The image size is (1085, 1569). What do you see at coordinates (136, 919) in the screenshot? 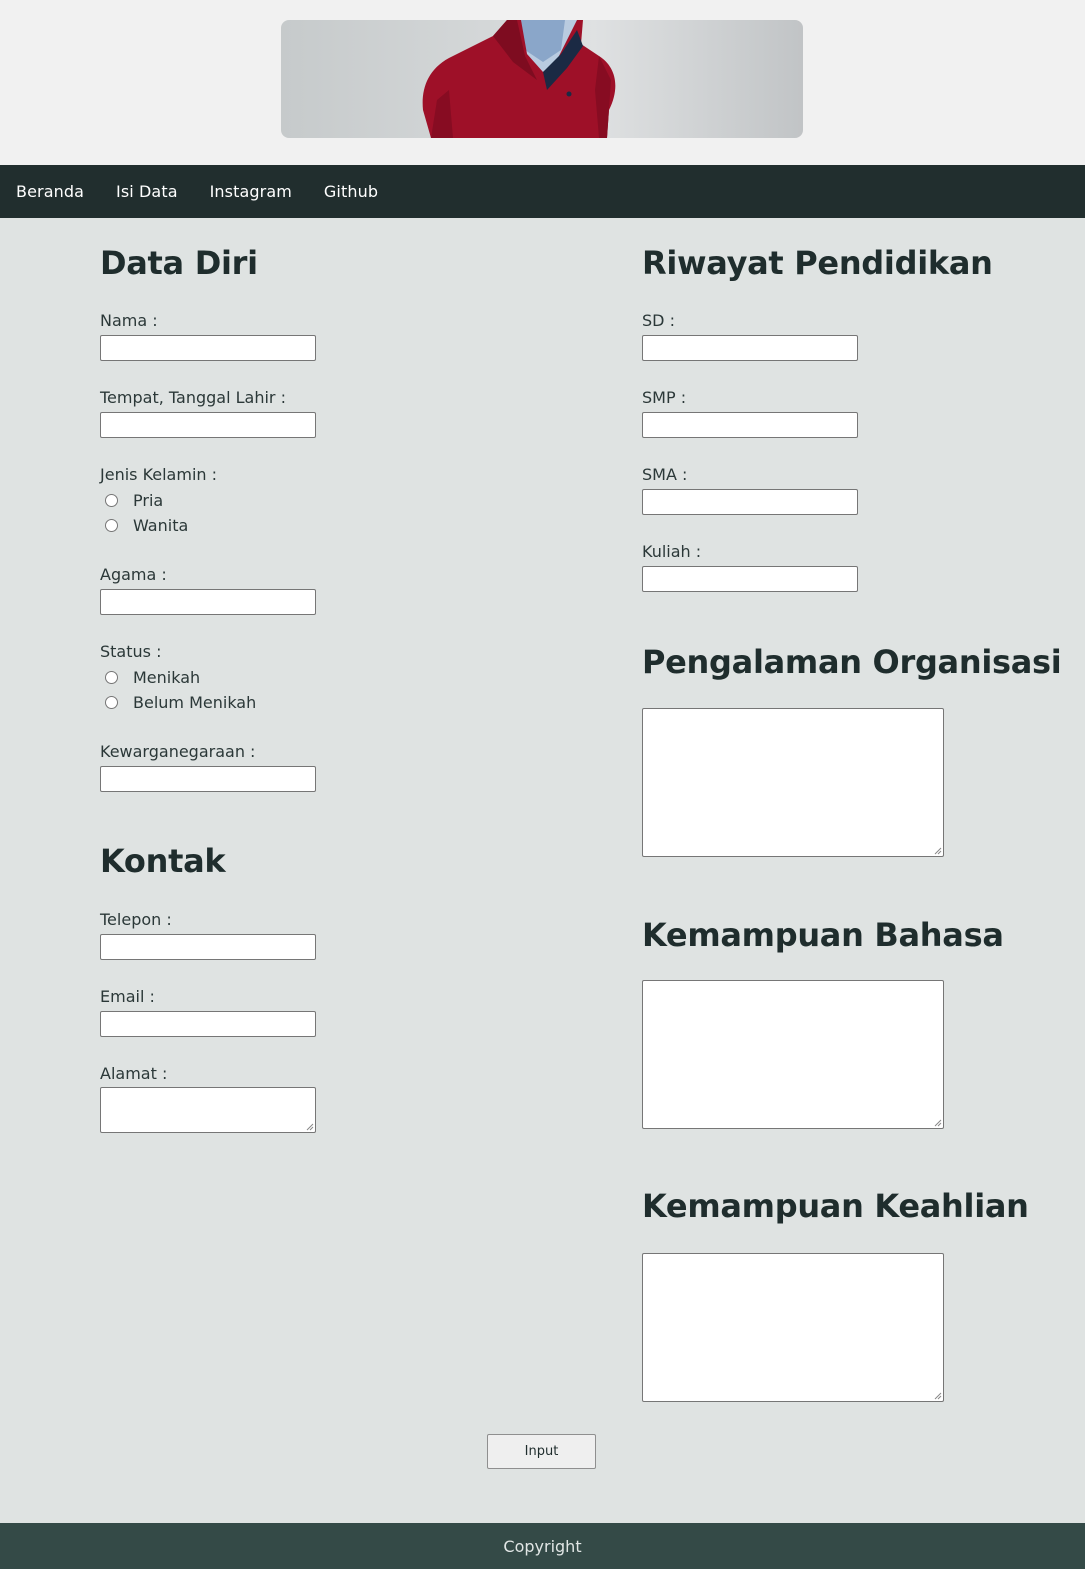
I see `telepon-label: Telepon :` at bounding box center [136, 919].